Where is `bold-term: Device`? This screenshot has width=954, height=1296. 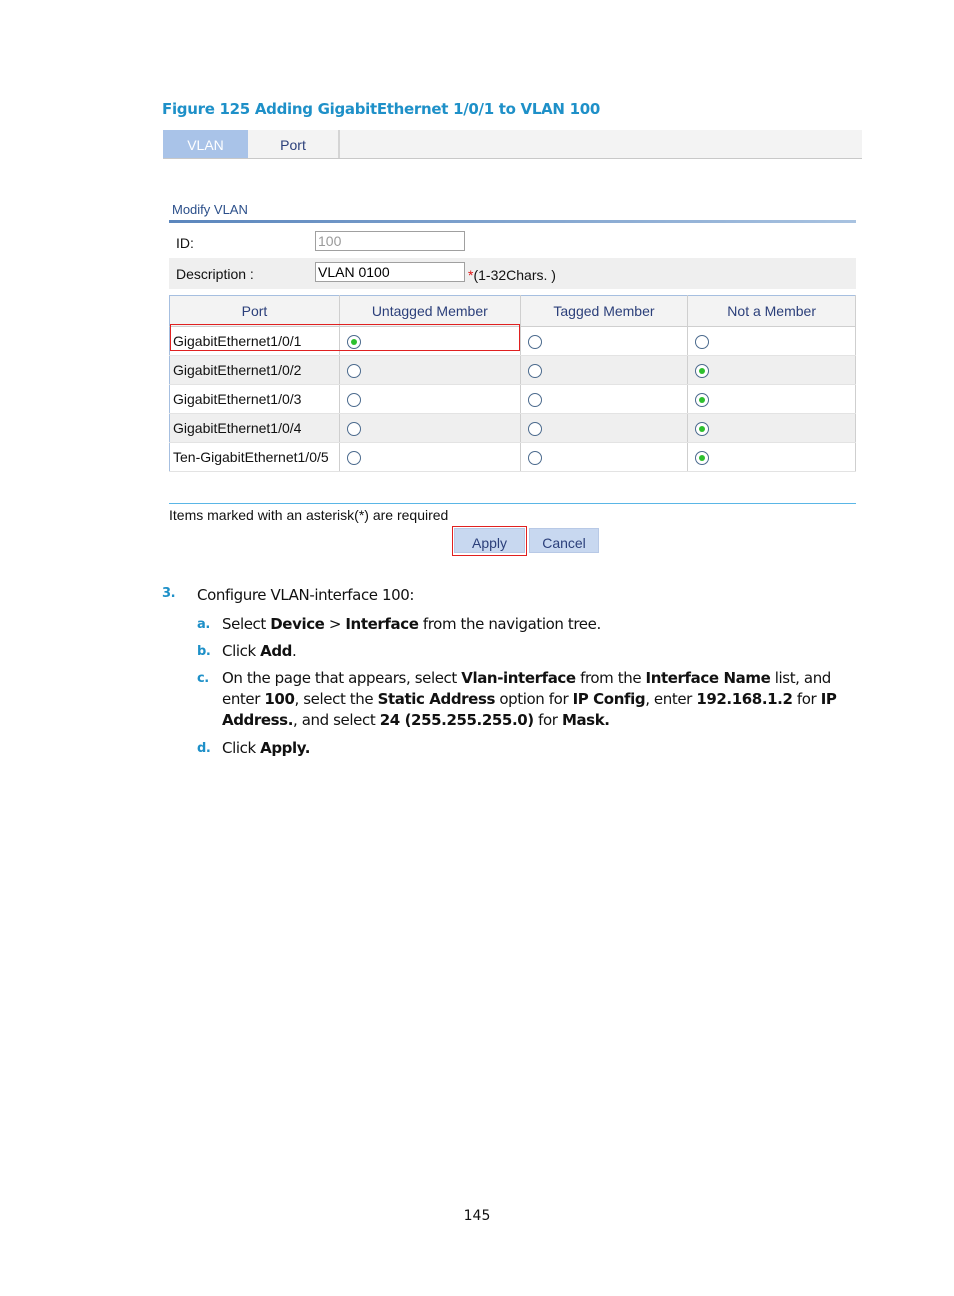
bold-term: Device is located at coordinates (297, 624).